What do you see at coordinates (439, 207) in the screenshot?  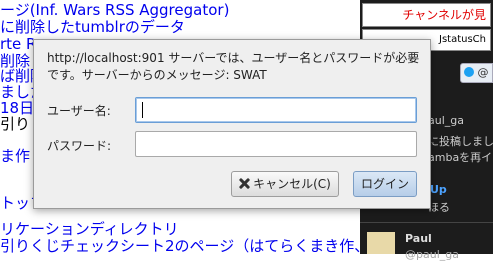 I see `tweet-text: ほる` at bounding box center [439, 207].